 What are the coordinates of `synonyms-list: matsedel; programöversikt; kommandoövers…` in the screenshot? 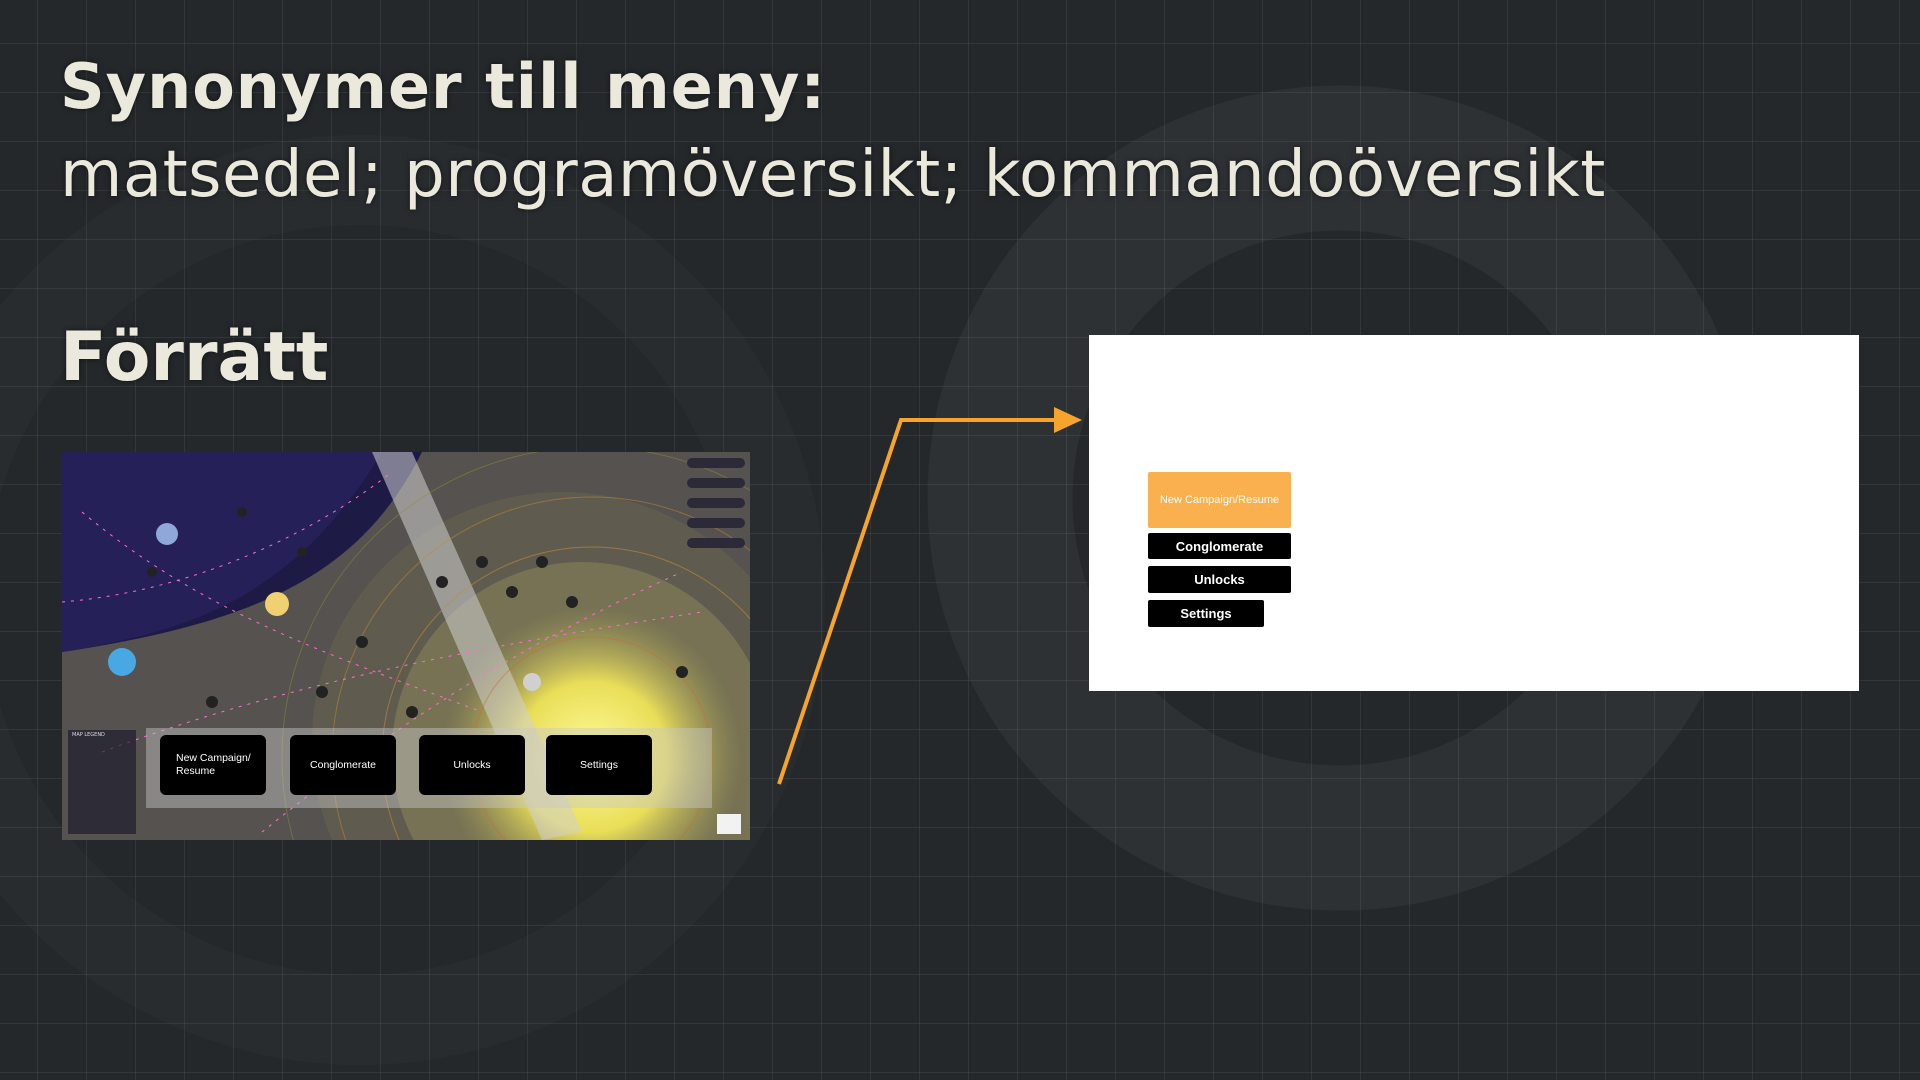 It's located at (833, 175).